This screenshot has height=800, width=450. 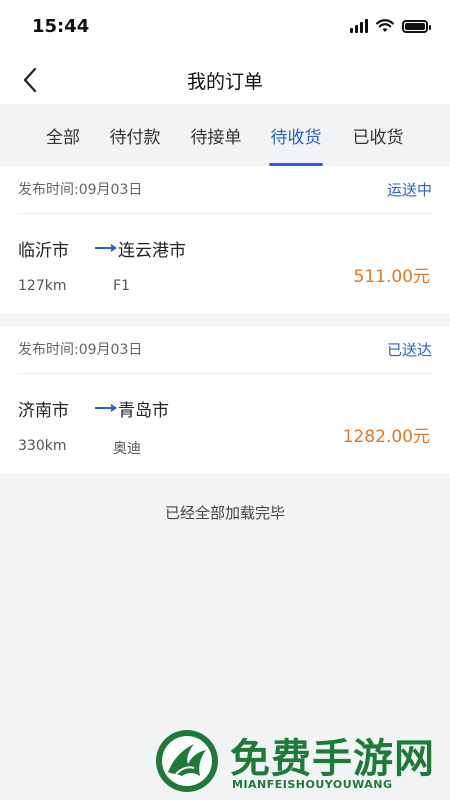 I want to click on order-status: 运送中, so click(x=409, y=190).